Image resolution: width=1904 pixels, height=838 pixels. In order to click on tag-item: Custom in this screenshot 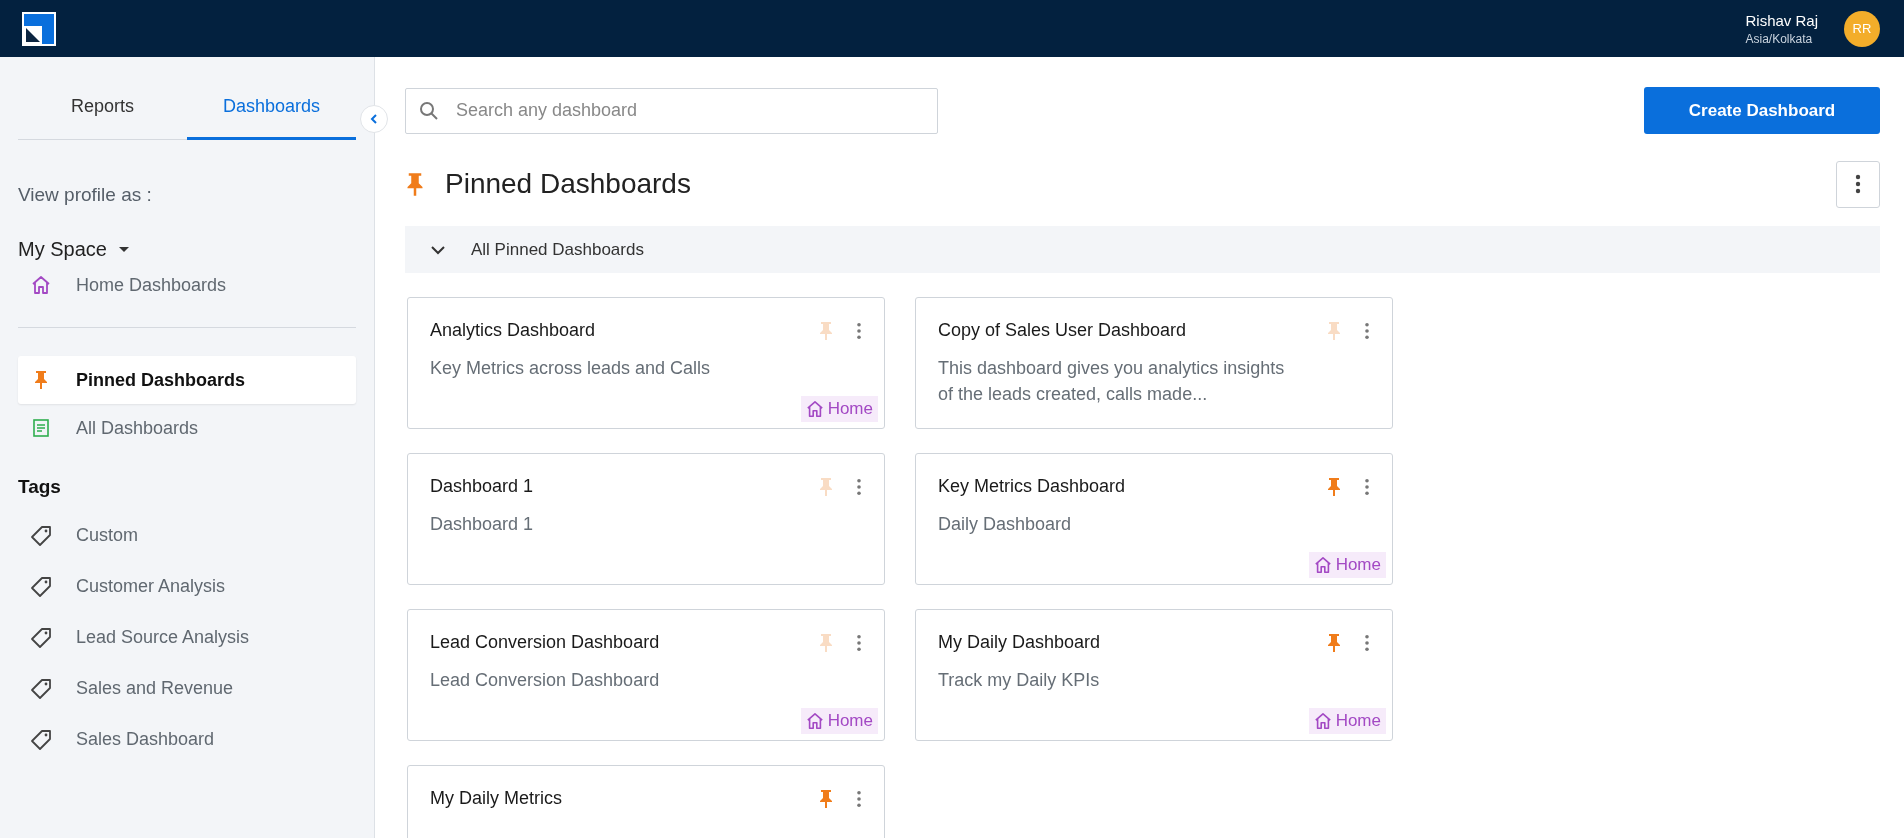, I will do `click(187, 535)`.